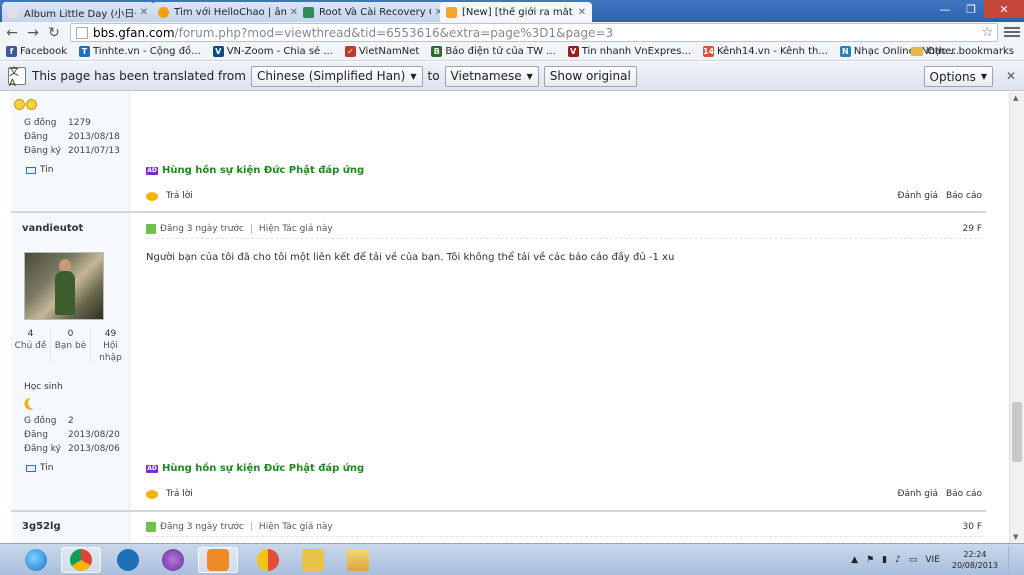 This screenshot has height=575, width=1024. I want to click on folder-app-icon, so click(313, 560).